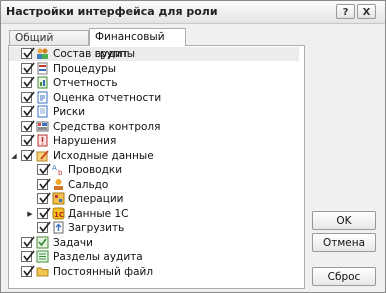 The image size is (386, 293). I want to click on operations-icon, so click(58, 198).